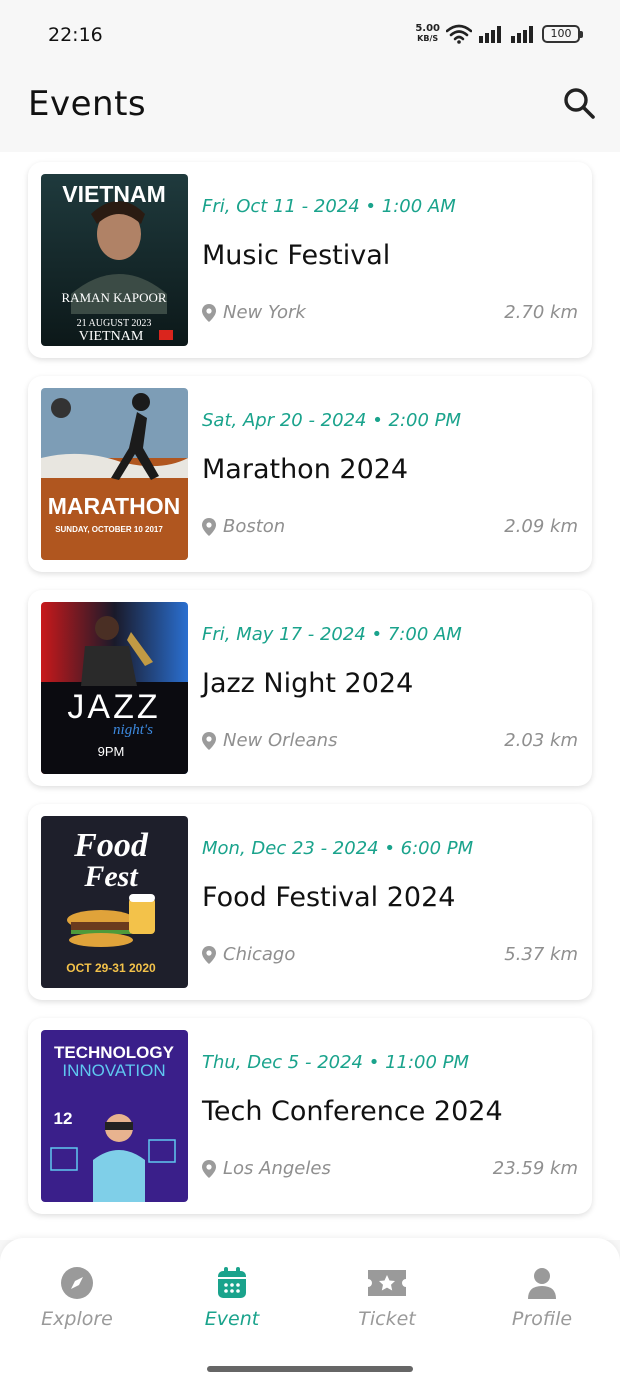 This screenshot has height=1385, width=620. I want to click on compass-icon, so click(77, 1283).